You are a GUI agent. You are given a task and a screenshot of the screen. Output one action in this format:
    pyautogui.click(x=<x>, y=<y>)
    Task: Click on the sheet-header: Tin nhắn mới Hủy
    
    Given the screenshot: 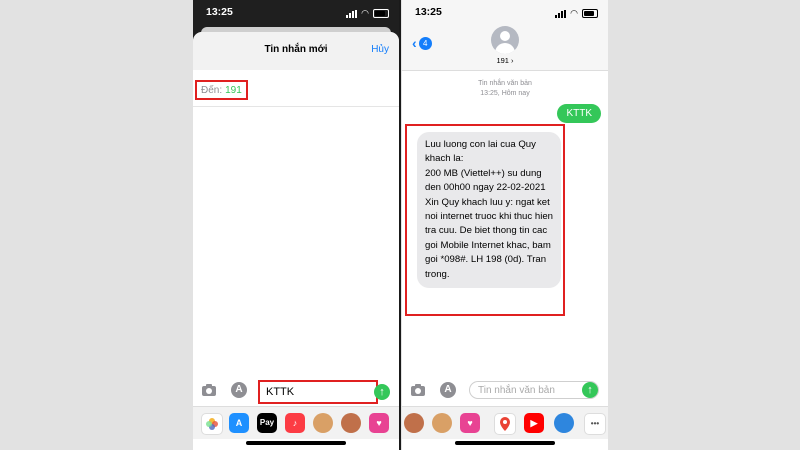 What is the action you would take?
    pyautogui.click(x=296, y=51)
    